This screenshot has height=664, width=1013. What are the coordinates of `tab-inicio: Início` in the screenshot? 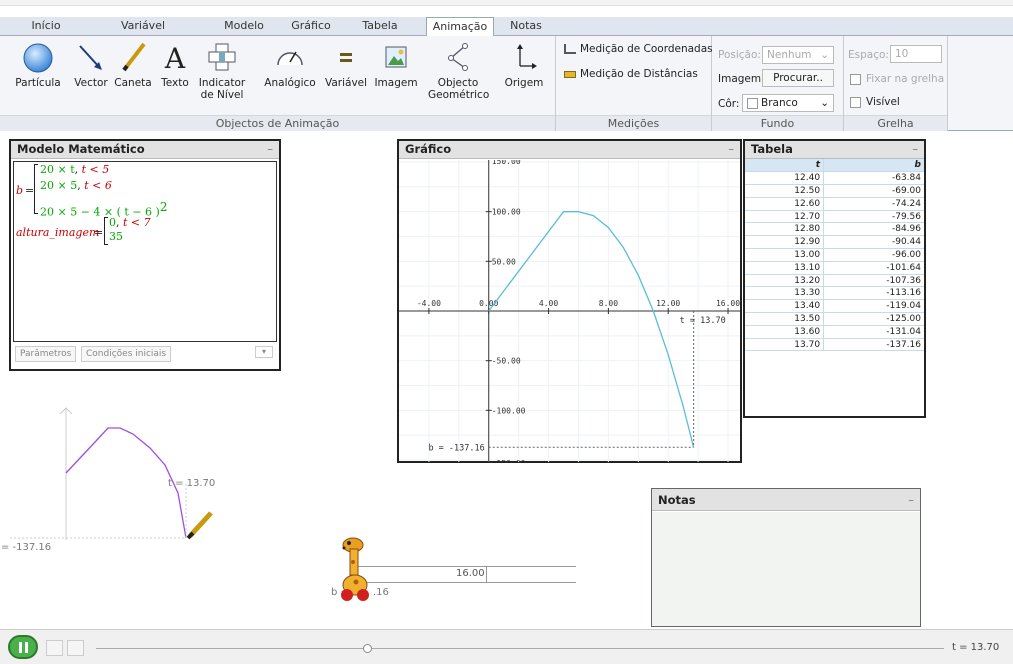 It's located at (46, 26).